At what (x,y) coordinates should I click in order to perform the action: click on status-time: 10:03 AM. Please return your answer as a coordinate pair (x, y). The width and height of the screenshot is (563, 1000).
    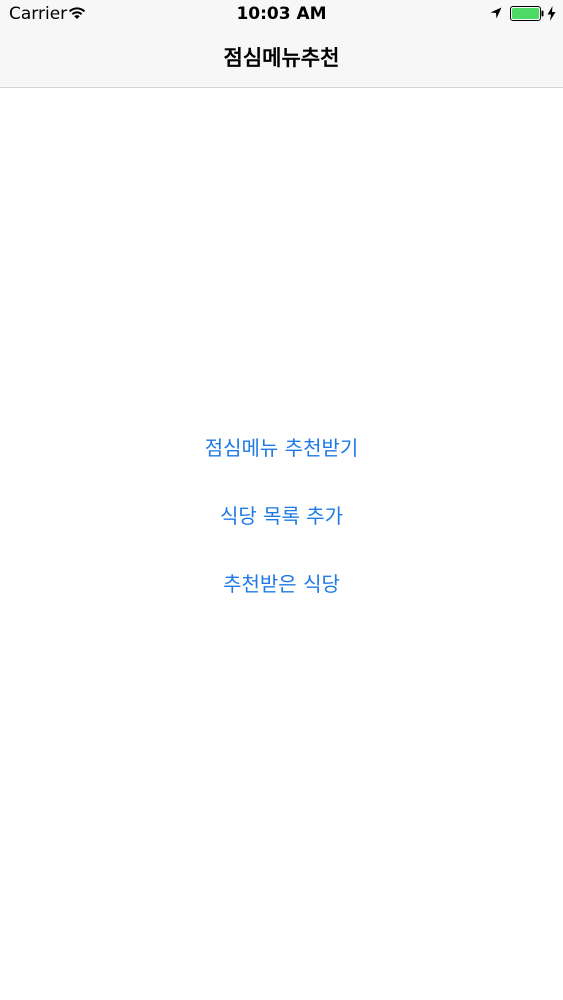
    Looking at the image, I should click on (281, 14).